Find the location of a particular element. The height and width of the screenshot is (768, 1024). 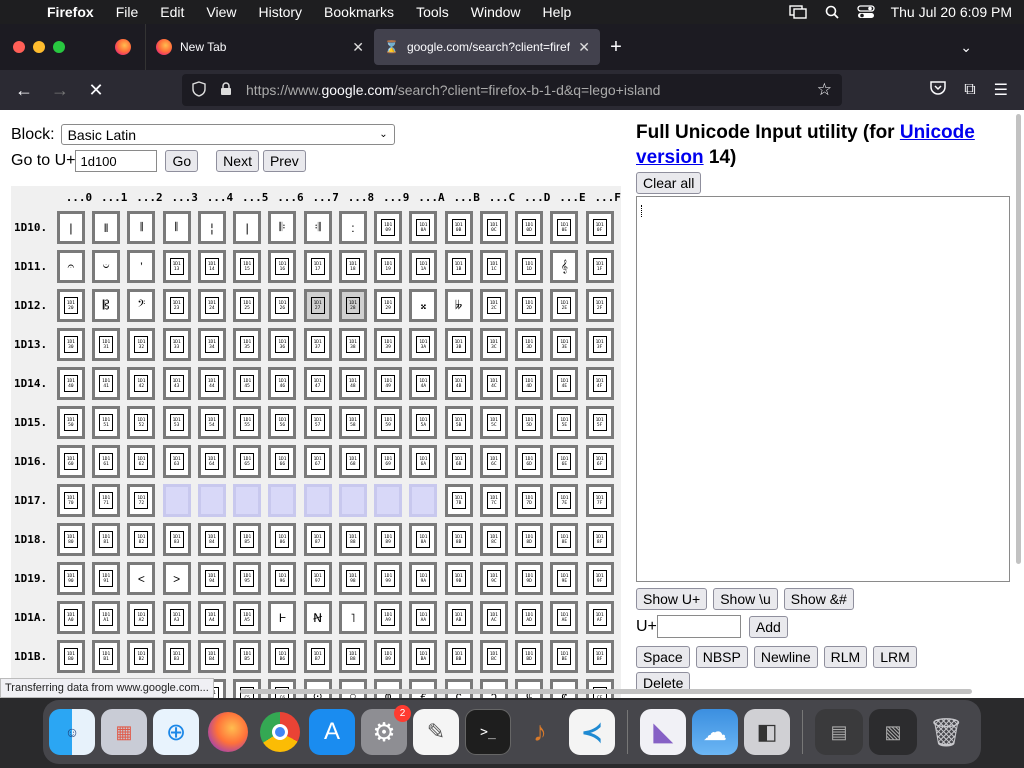

tracking-protection-shield-icon is located at coordinates (199, 90).